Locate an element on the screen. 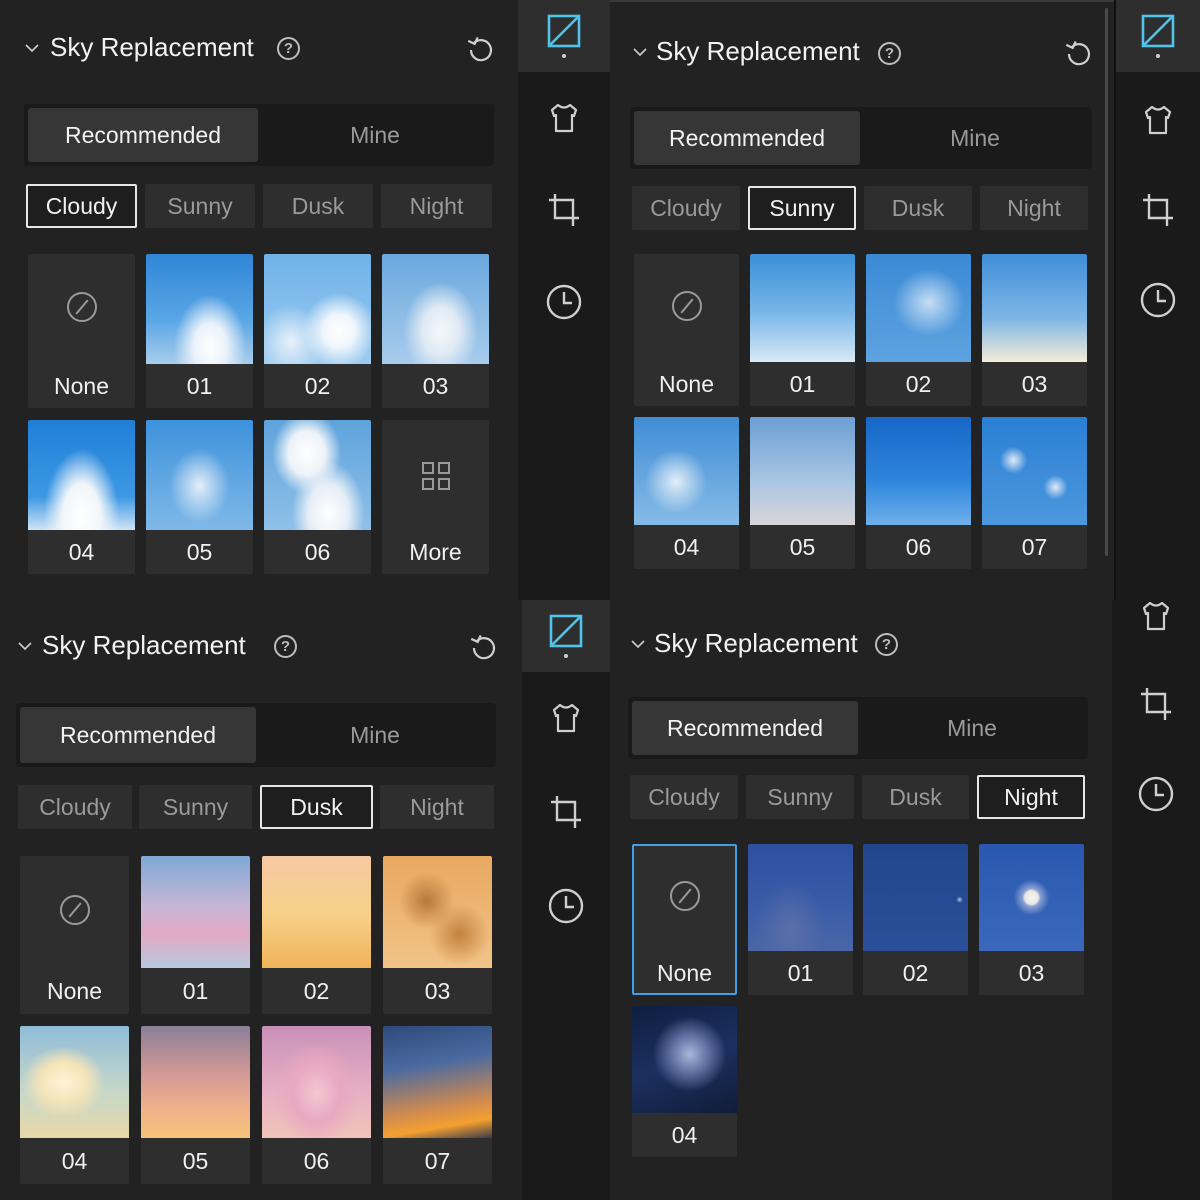  more-tile: More is located at coordinates (435, 497).